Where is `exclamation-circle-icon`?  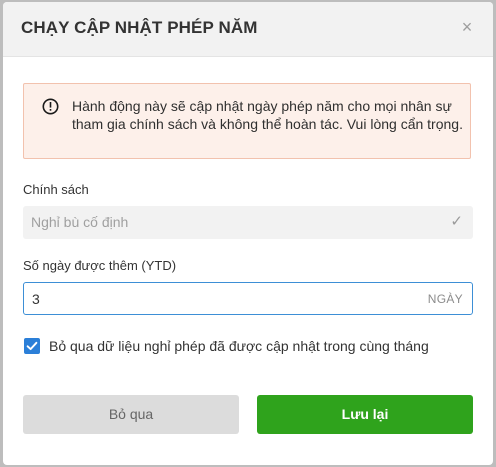
exclamation-circle-icon is located at coordinates (50, 106).